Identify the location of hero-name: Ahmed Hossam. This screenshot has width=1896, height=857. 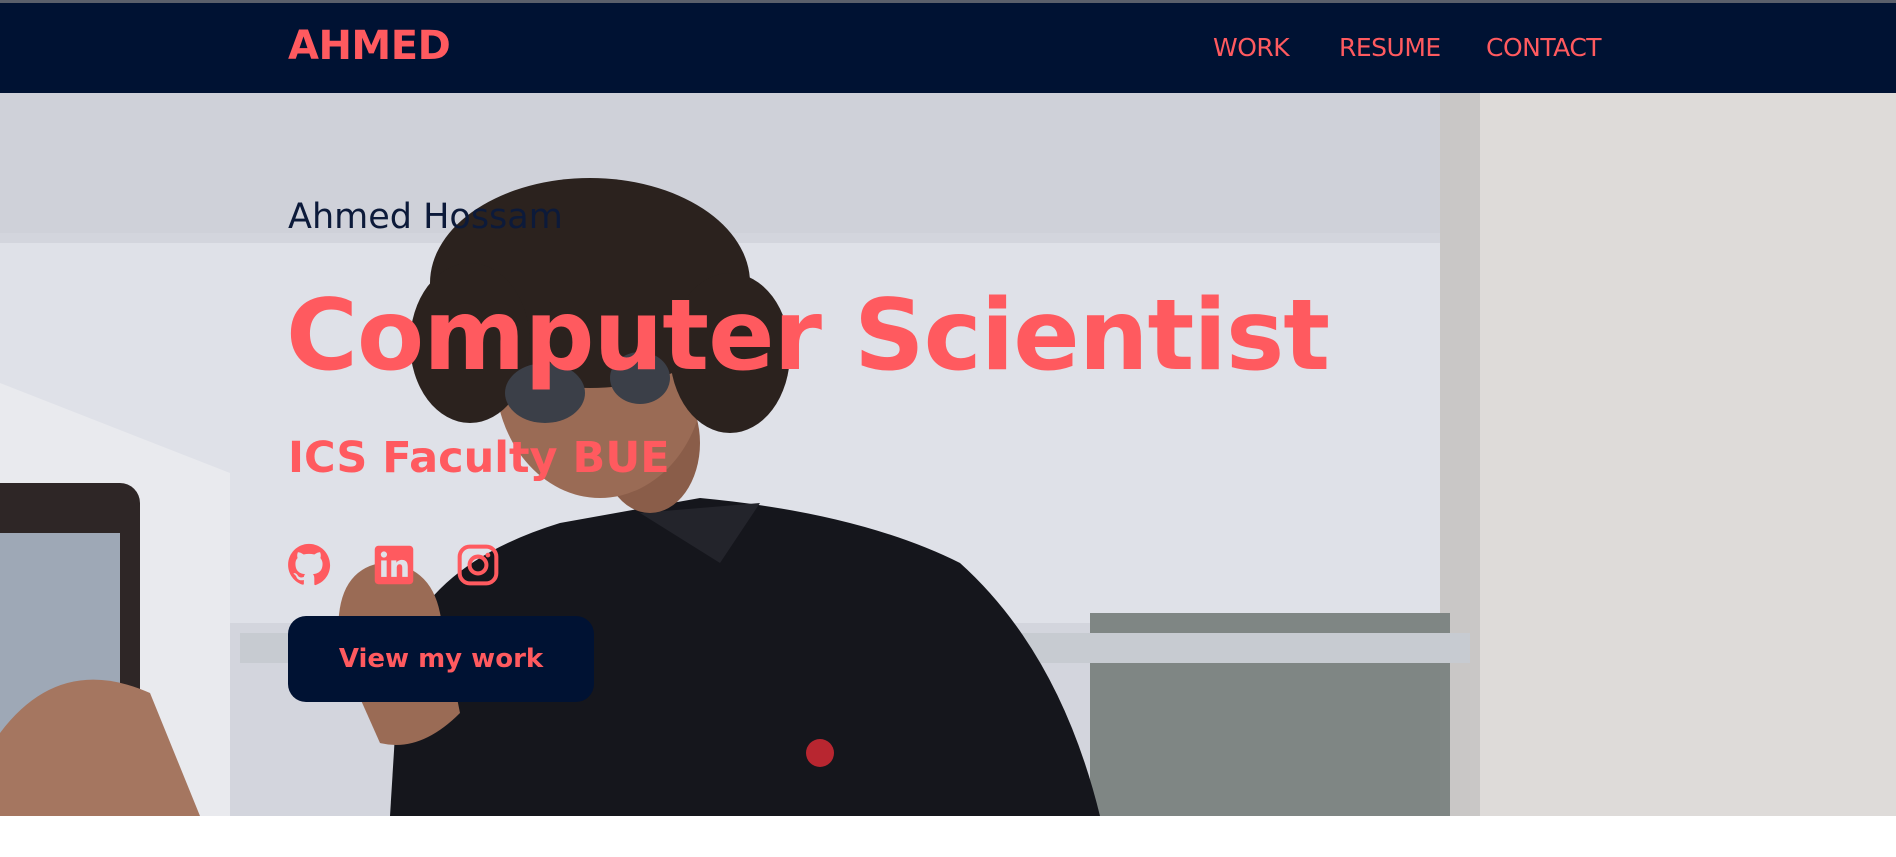
(425, 217).